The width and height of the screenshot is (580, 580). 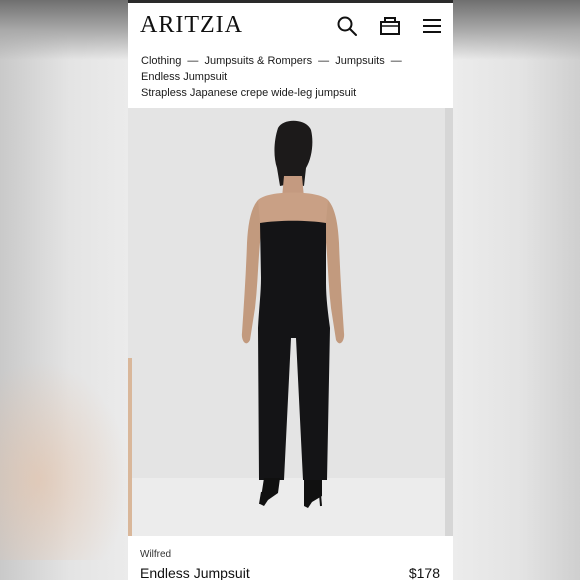 I want to click on product-name: Endless Jumpsuit, so click(x=195, y=572).